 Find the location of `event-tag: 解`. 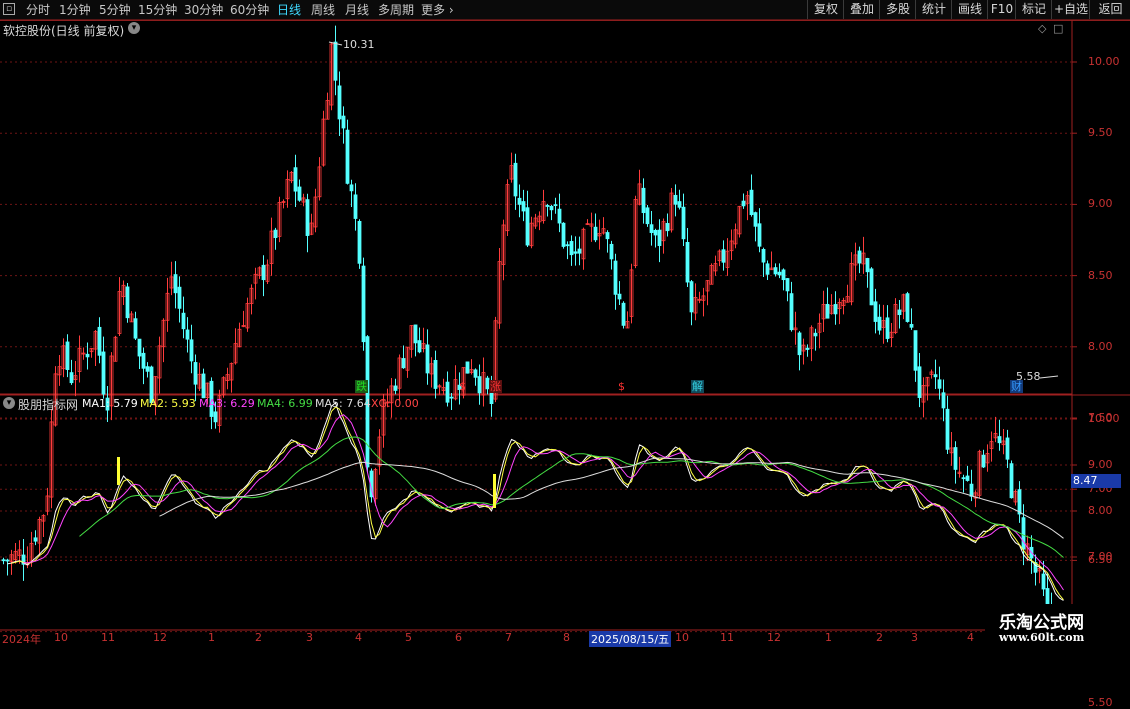

event-tag: 解 is located at coordinates (697, 386).